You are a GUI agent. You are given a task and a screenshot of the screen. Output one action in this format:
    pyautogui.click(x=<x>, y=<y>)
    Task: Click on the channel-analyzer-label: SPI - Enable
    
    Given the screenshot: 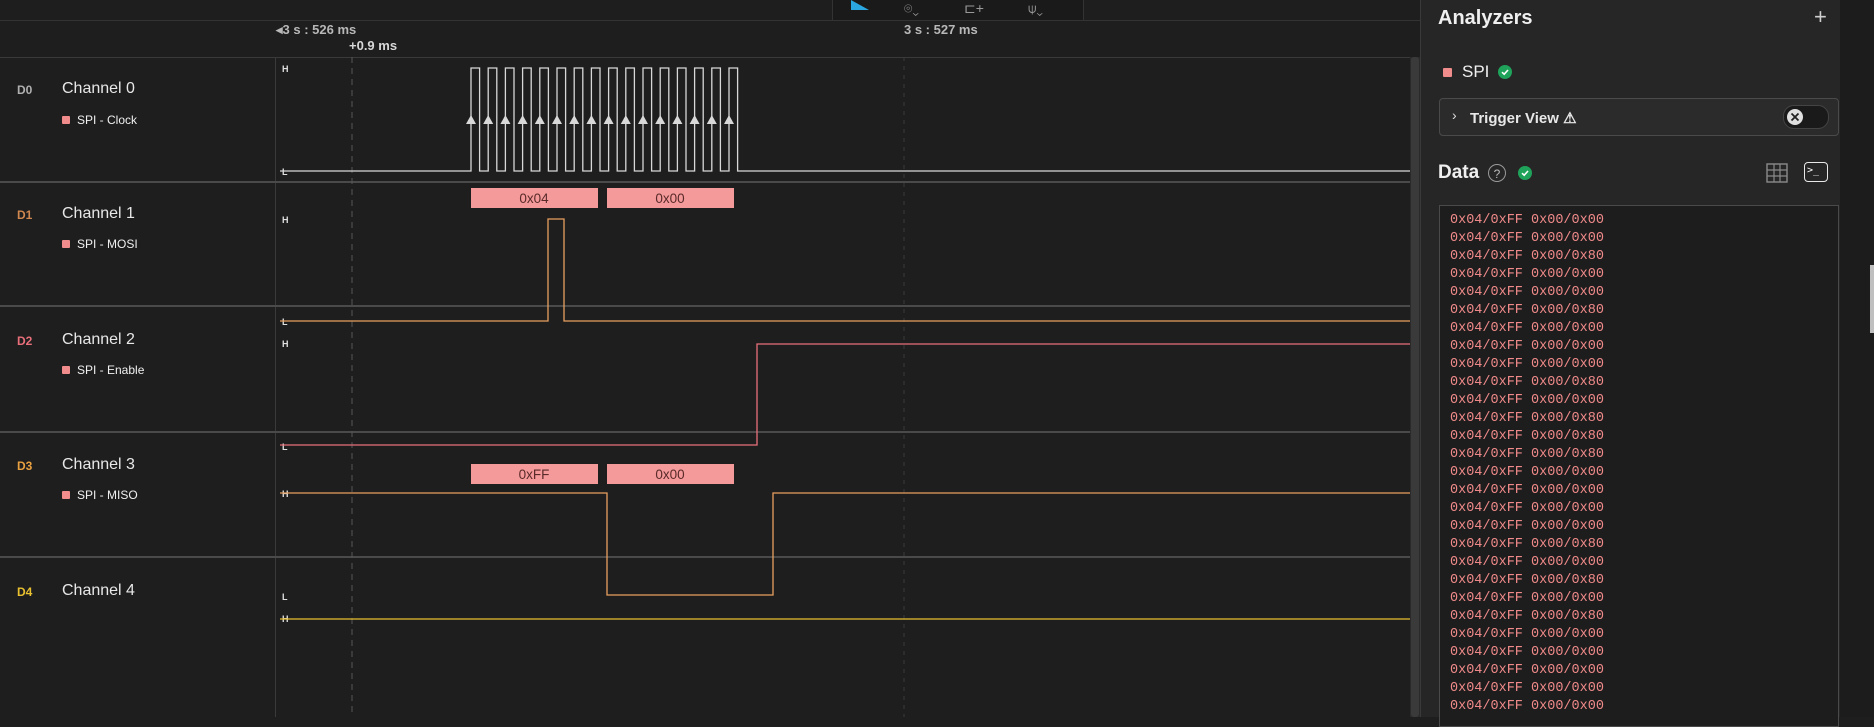 What is the action you would take?
    pyautogui.click(x=103, y=370)
    